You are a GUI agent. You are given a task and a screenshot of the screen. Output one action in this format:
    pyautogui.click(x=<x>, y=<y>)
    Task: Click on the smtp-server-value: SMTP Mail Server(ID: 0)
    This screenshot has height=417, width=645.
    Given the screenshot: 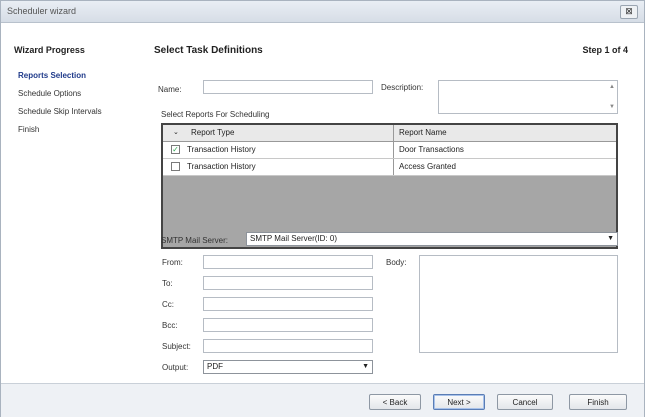 What is the action you would take?
    pyautogui.click(x=293, y=238)
    